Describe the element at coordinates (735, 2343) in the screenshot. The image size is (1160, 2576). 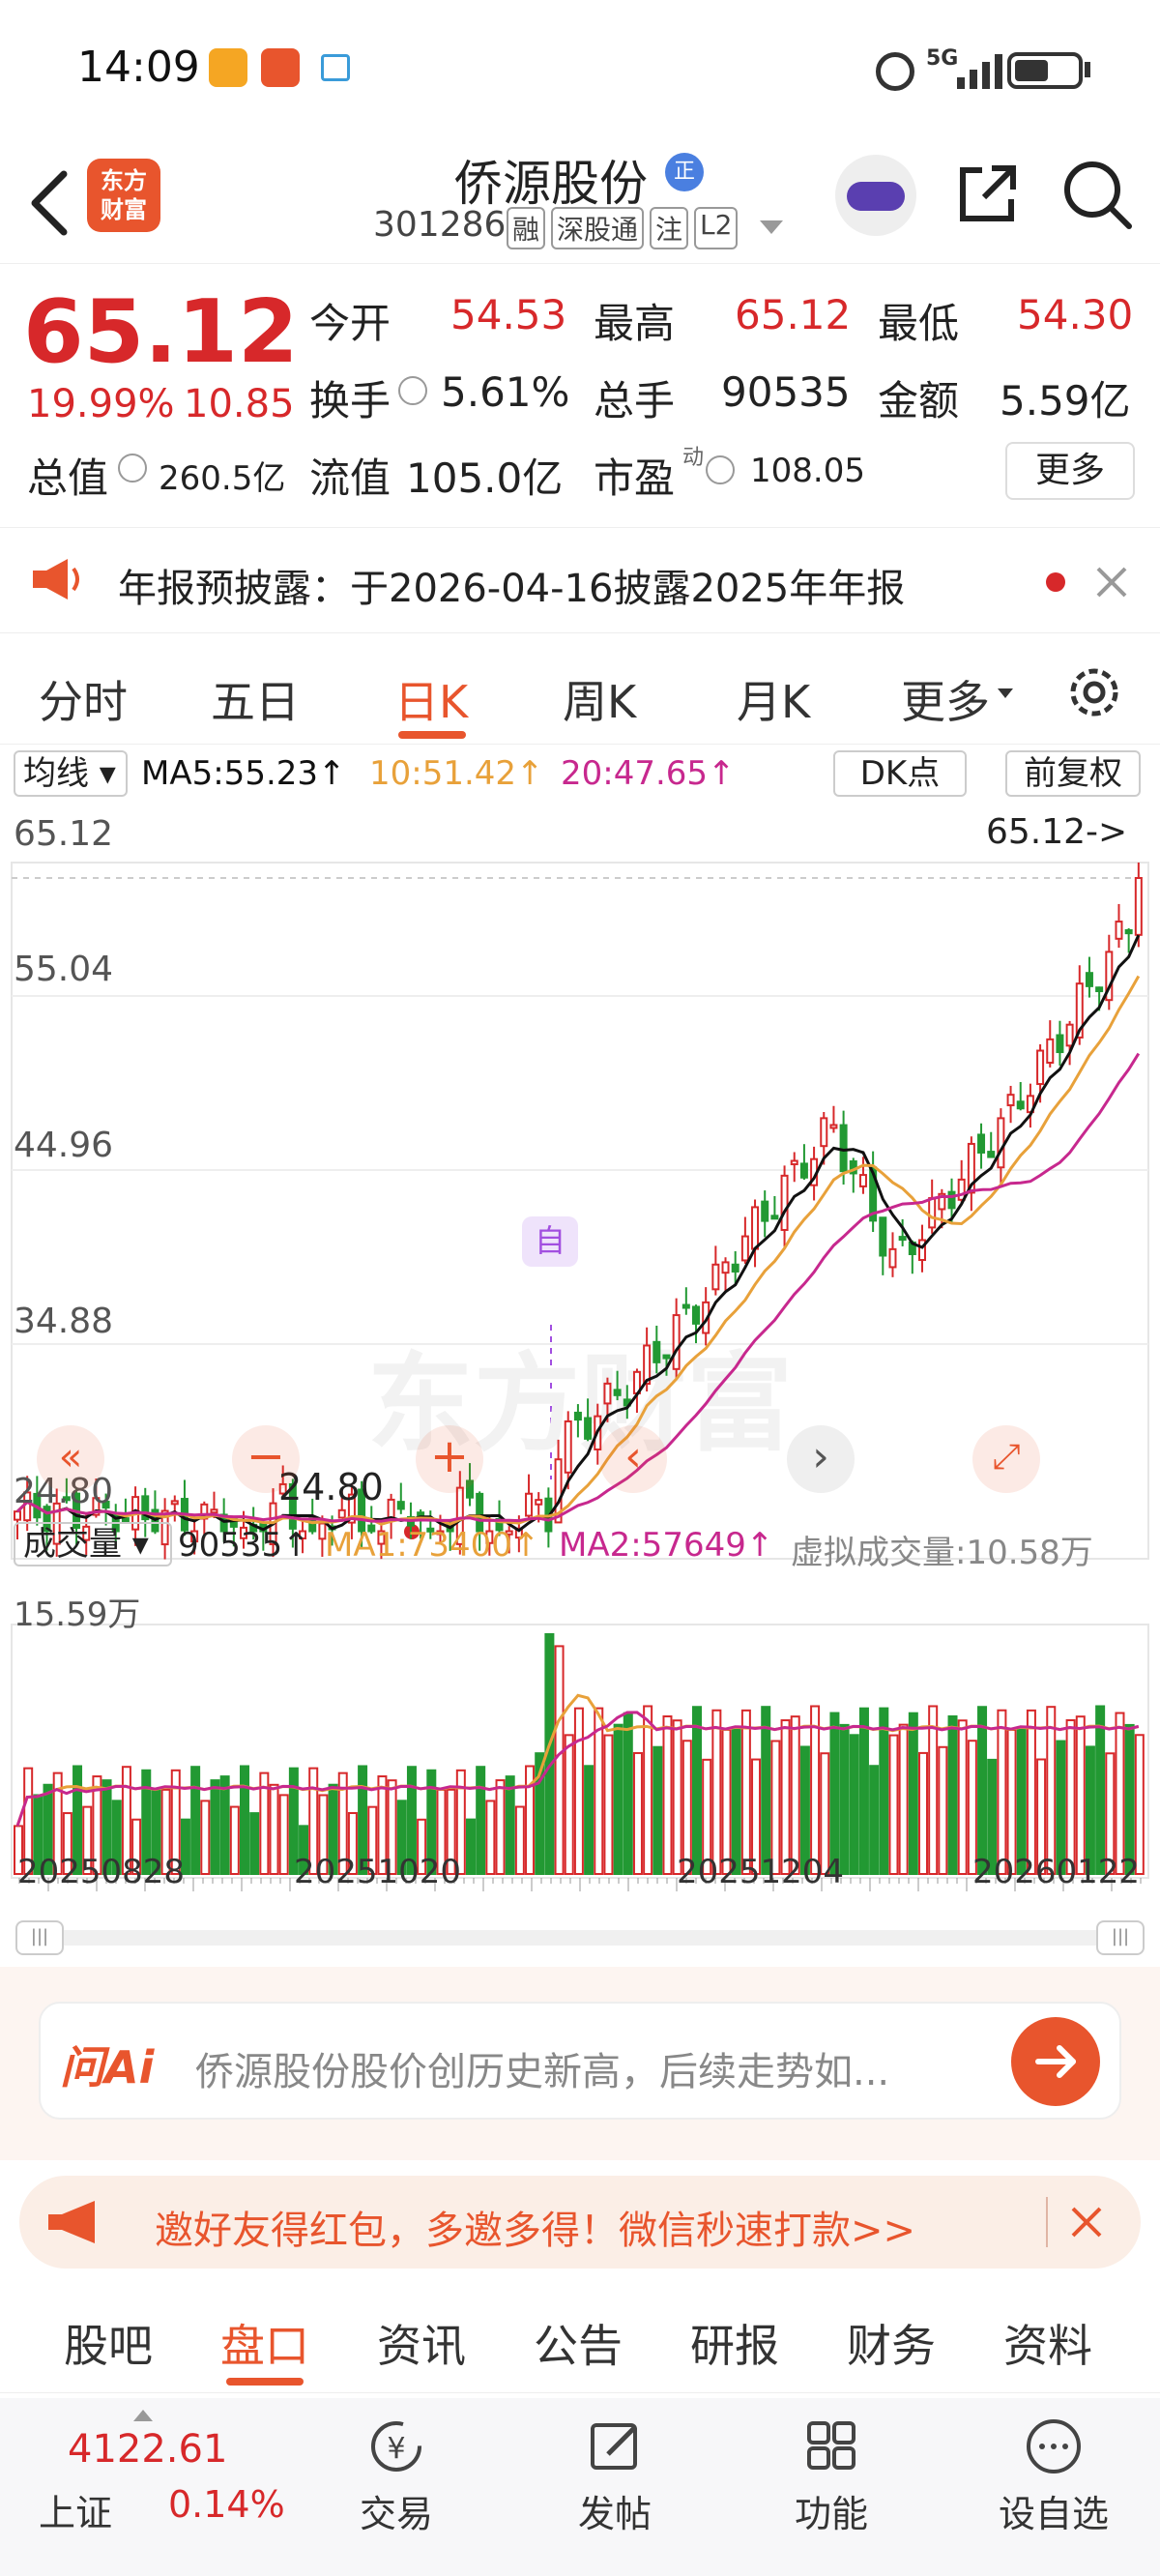
I see `tab-research: 研报` at that location.